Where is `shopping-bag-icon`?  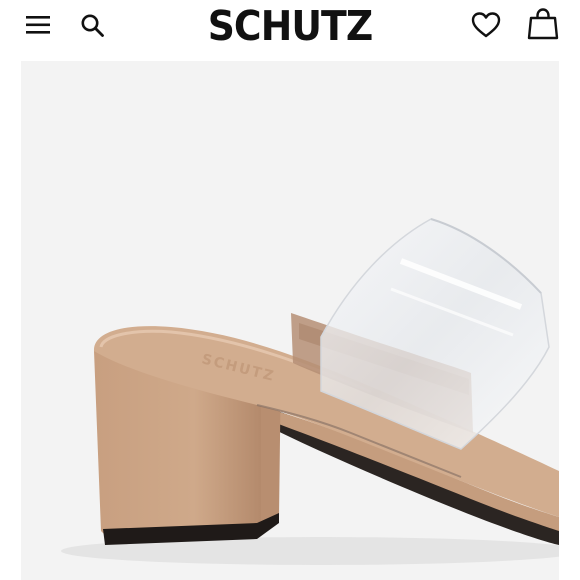 shopping-bag-icon is located at coordinates (543, 24).